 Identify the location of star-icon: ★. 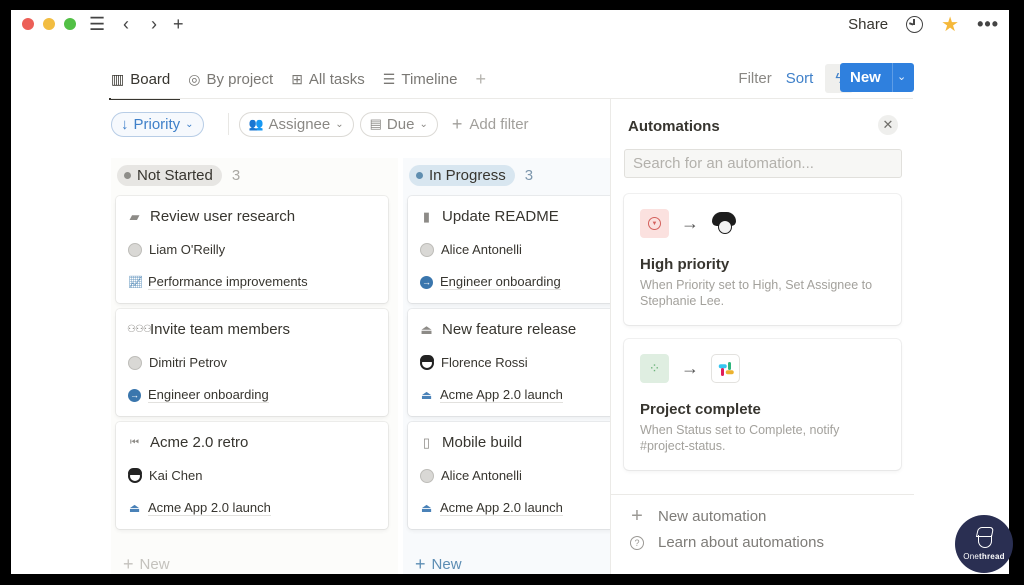
(950, 25).